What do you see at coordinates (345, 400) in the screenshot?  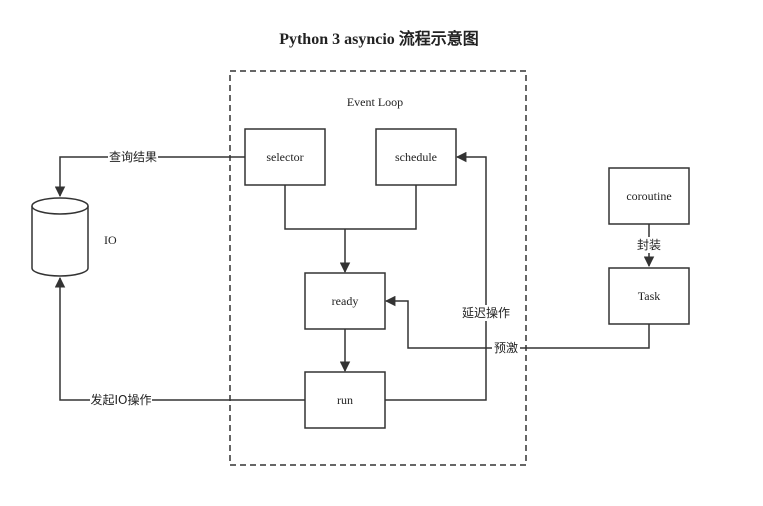 I see `run-label: run` at bounding box center [345, 400].